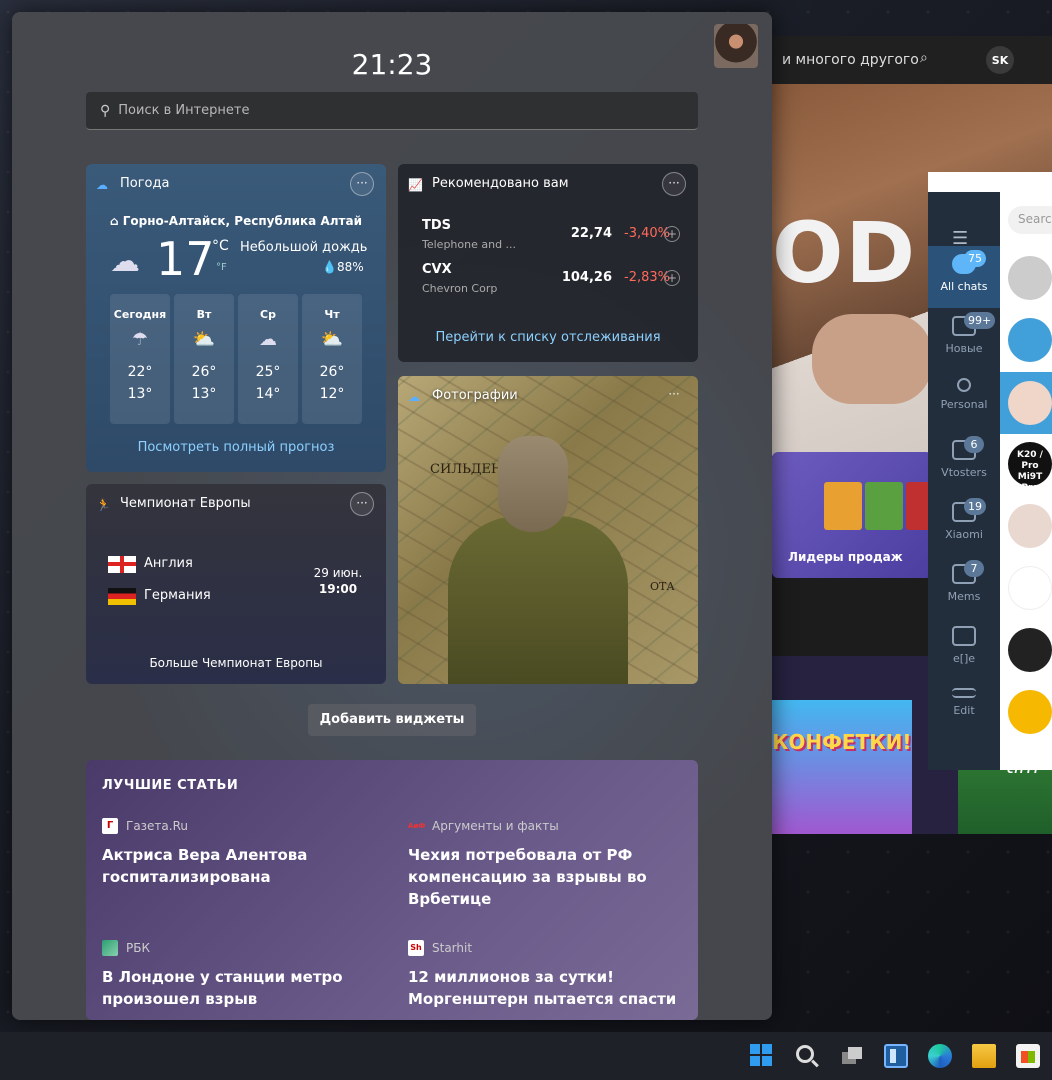  What do you see at coordinates (415, 185) in the screenshot?
I see `chart-icon: 📈` at bounding box center [415, 185].